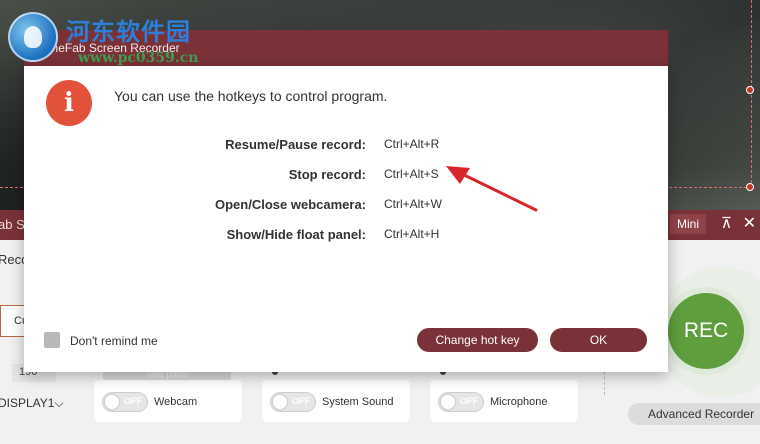  Describe the element at coordinates (492, 189) in the screenshot. I see `annotation-arrow-icon` at that location.